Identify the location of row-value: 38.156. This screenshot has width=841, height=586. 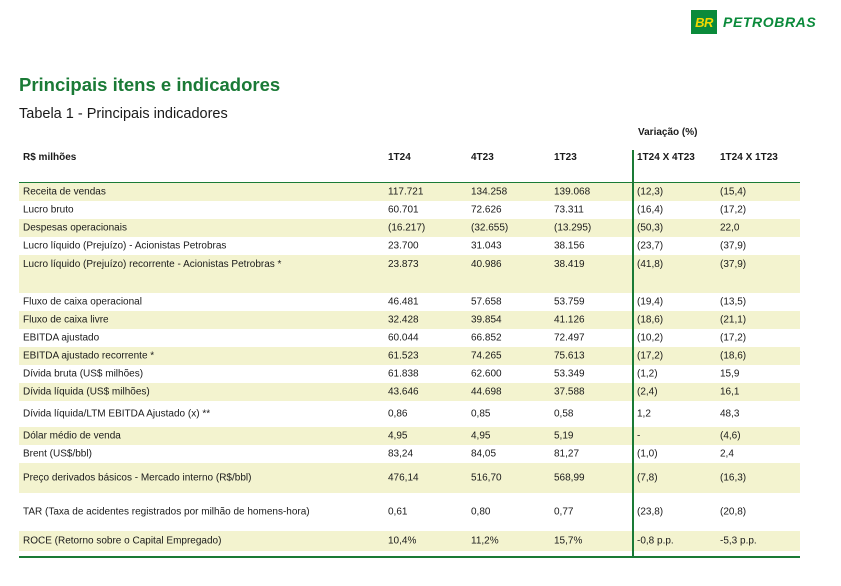
(569, 246).